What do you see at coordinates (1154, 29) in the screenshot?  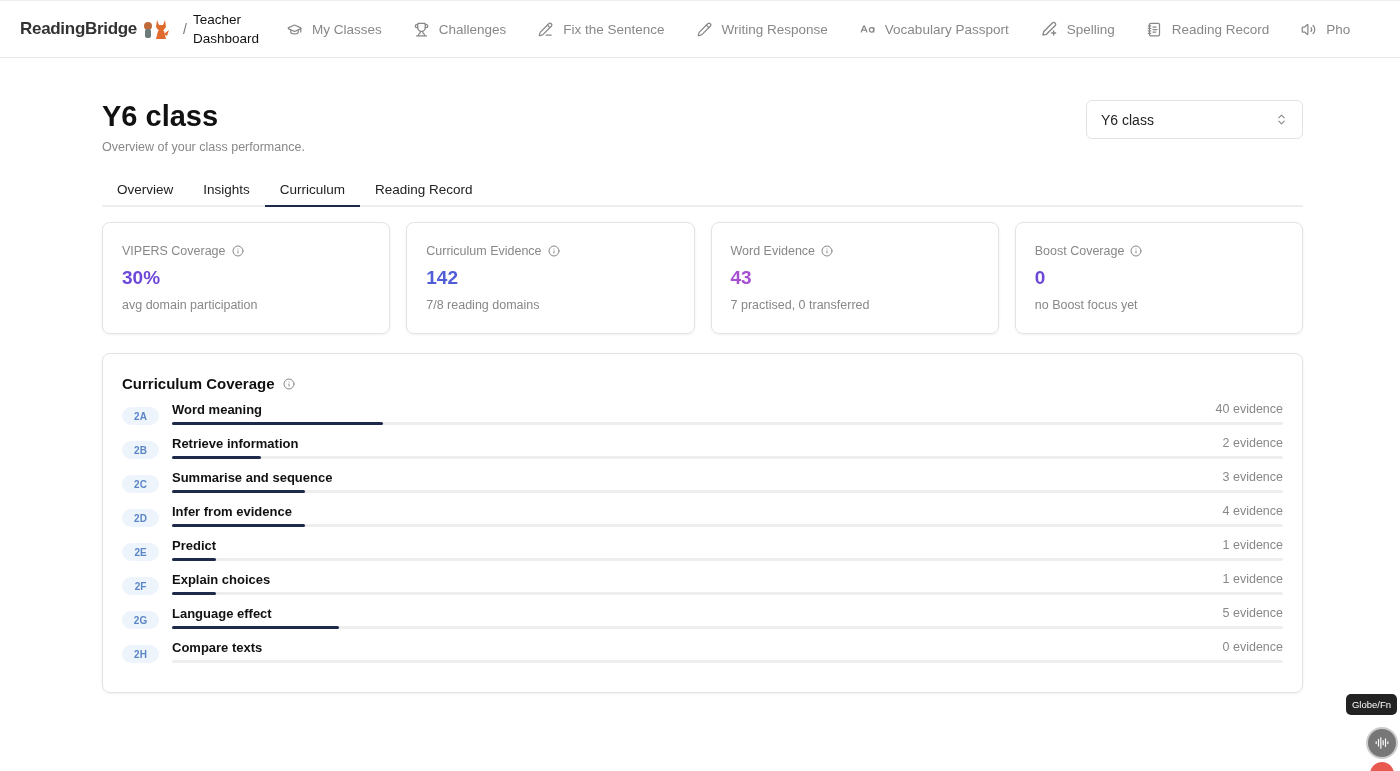 I see `notebook-icon` at bounding box center [1154, 29].